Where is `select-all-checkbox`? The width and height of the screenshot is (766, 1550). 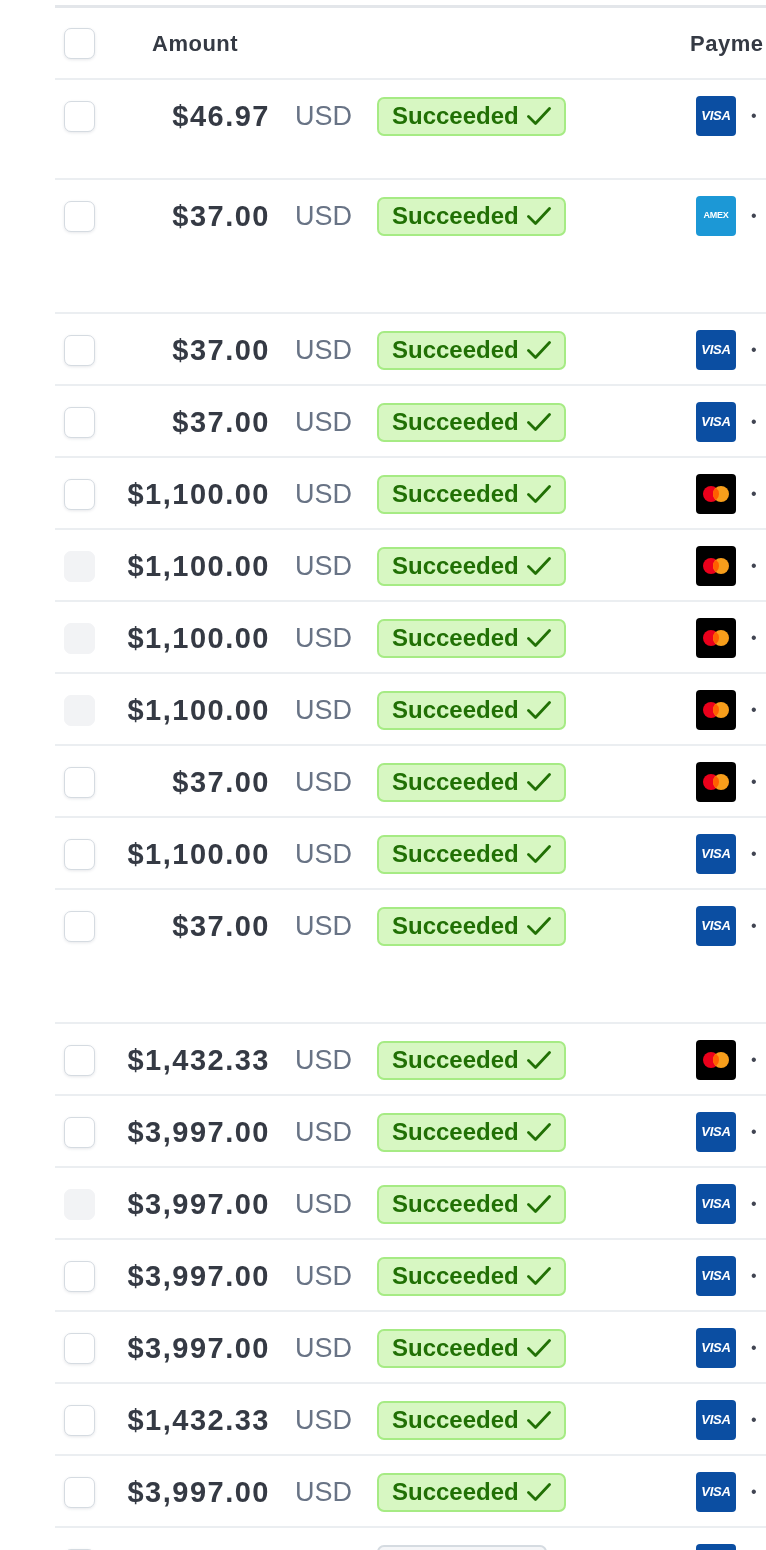
select-all-checkbox is located at coordinates (79, 43).